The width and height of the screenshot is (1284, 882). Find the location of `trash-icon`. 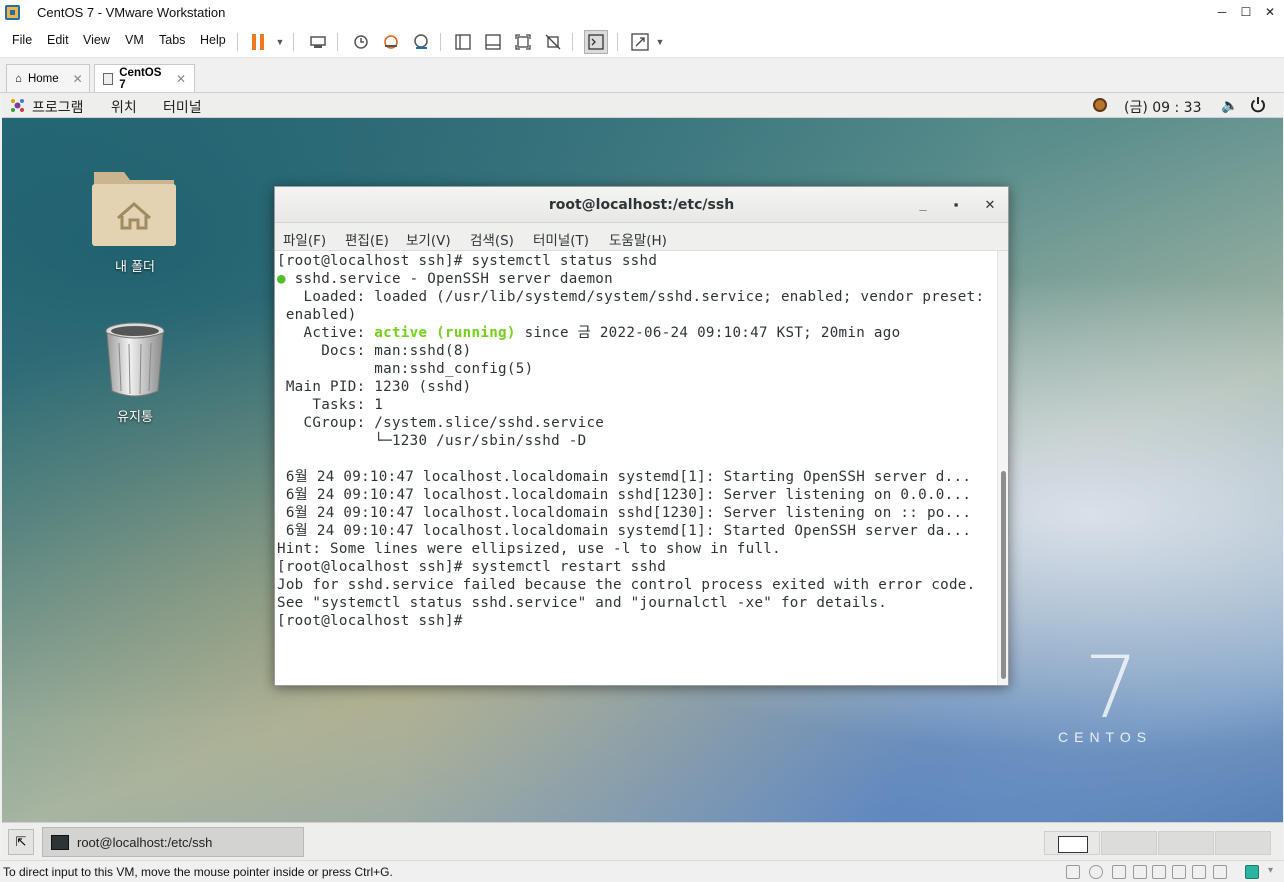

trash-icon is located at coordinates (135, 360).